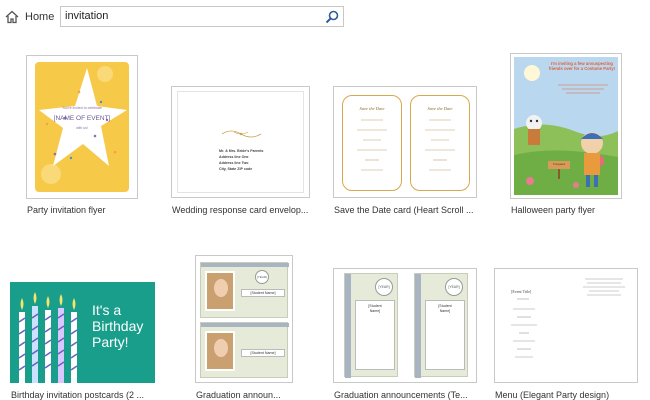 This screenshot has width=650, height=400. I want to click on birthday-line: Birthday, so click(118, 326).